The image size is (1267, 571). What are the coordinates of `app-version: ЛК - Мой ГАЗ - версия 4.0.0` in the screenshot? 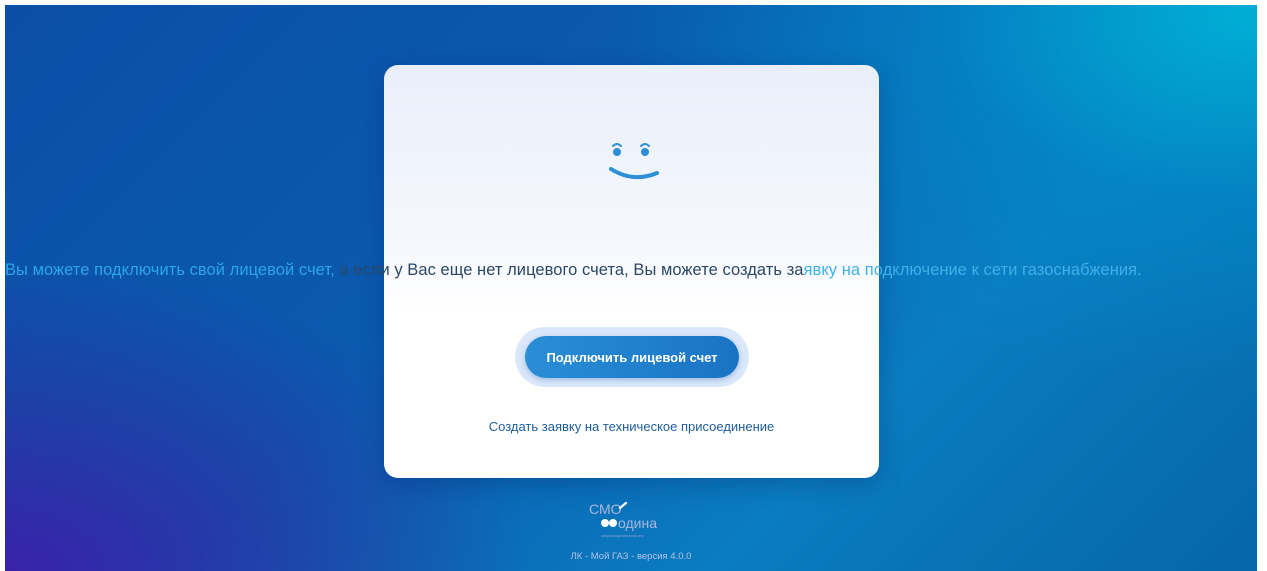 It's located at (631, 556).